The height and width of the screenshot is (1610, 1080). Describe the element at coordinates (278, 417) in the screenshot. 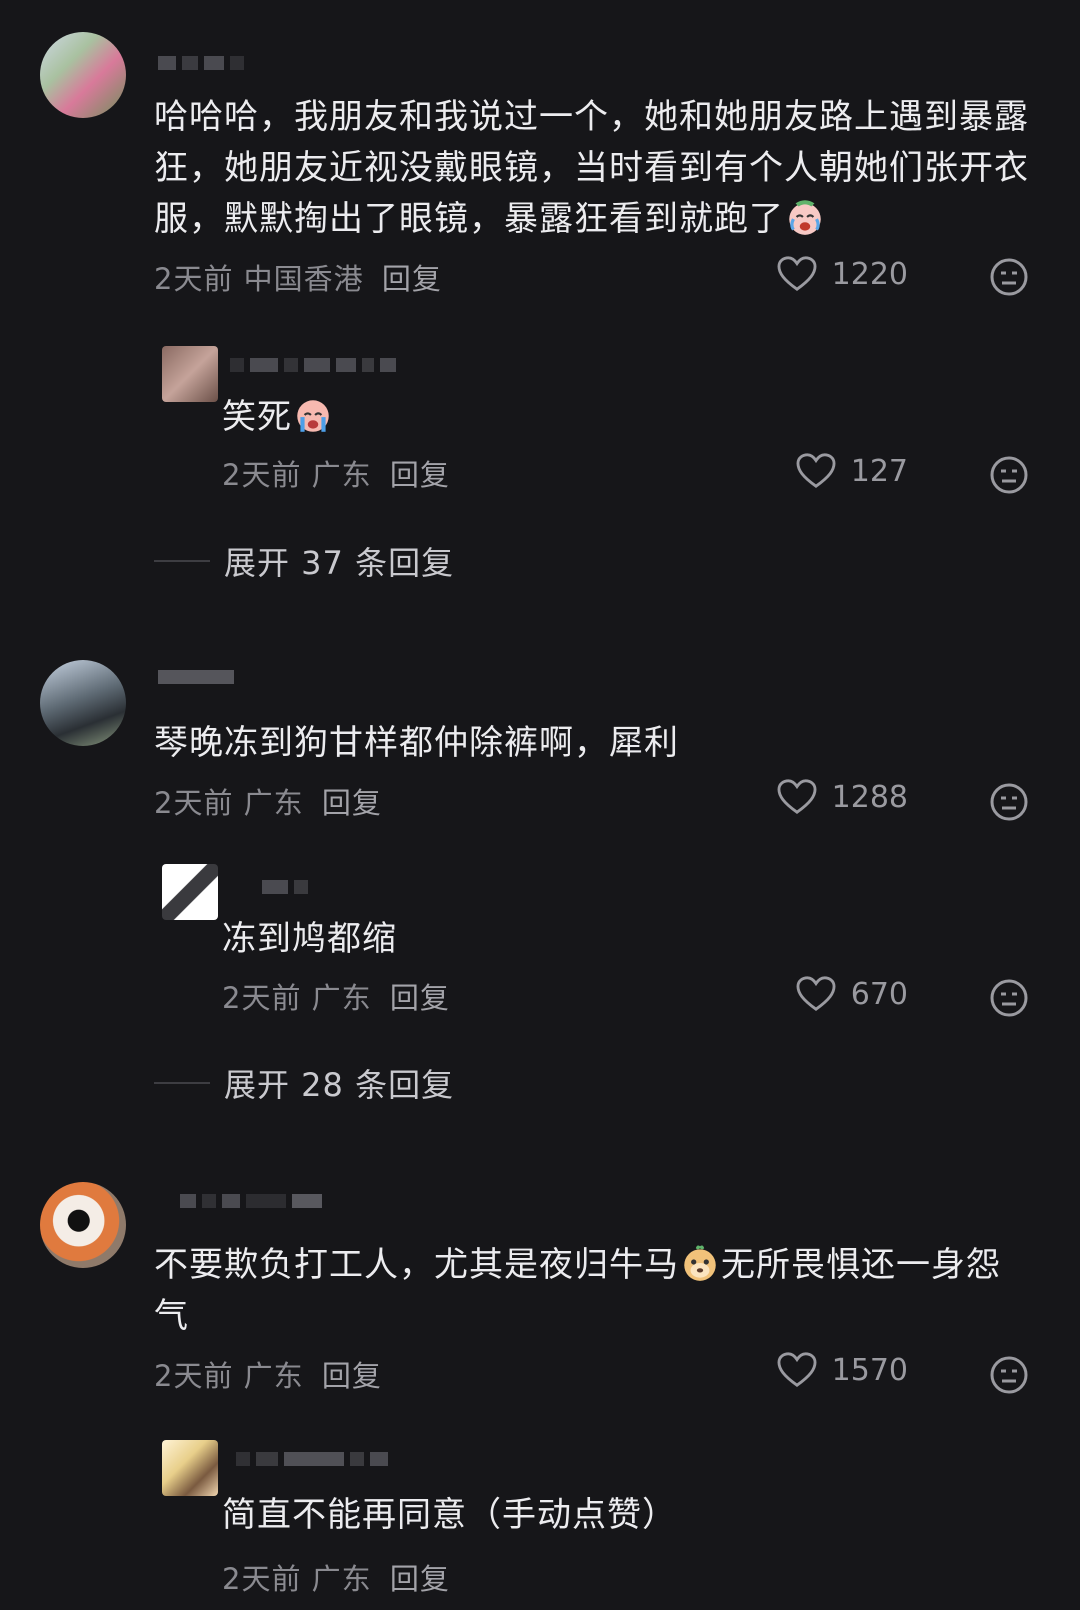

I see `reply-text: 笑死` at that location.